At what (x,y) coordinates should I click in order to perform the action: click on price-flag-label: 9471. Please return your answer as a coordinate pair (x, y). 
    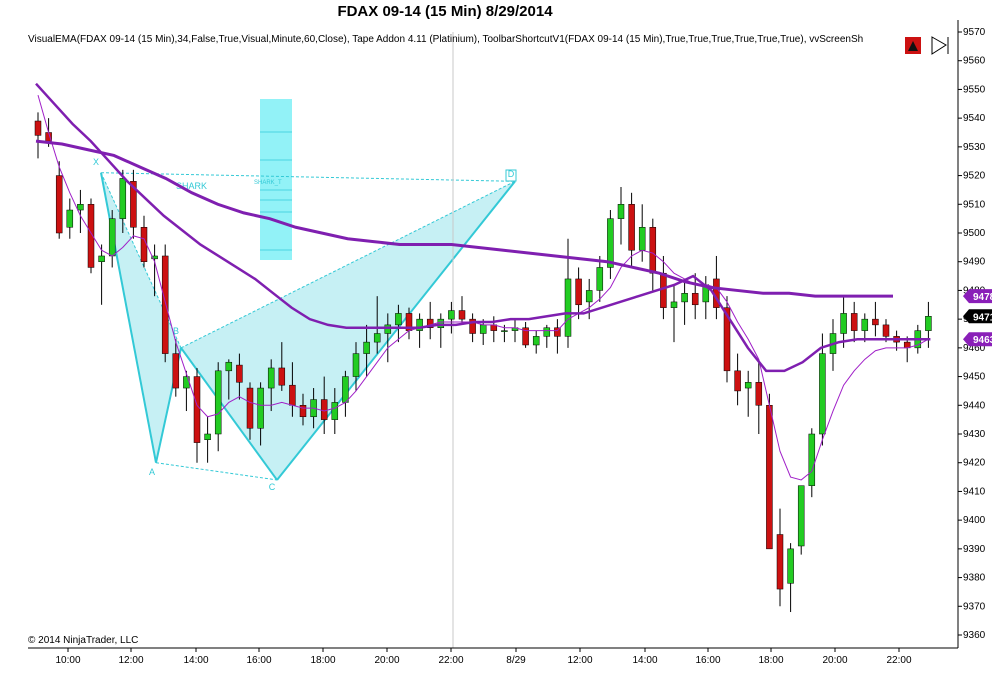
    Looking at the image, I should click on (982, 317).